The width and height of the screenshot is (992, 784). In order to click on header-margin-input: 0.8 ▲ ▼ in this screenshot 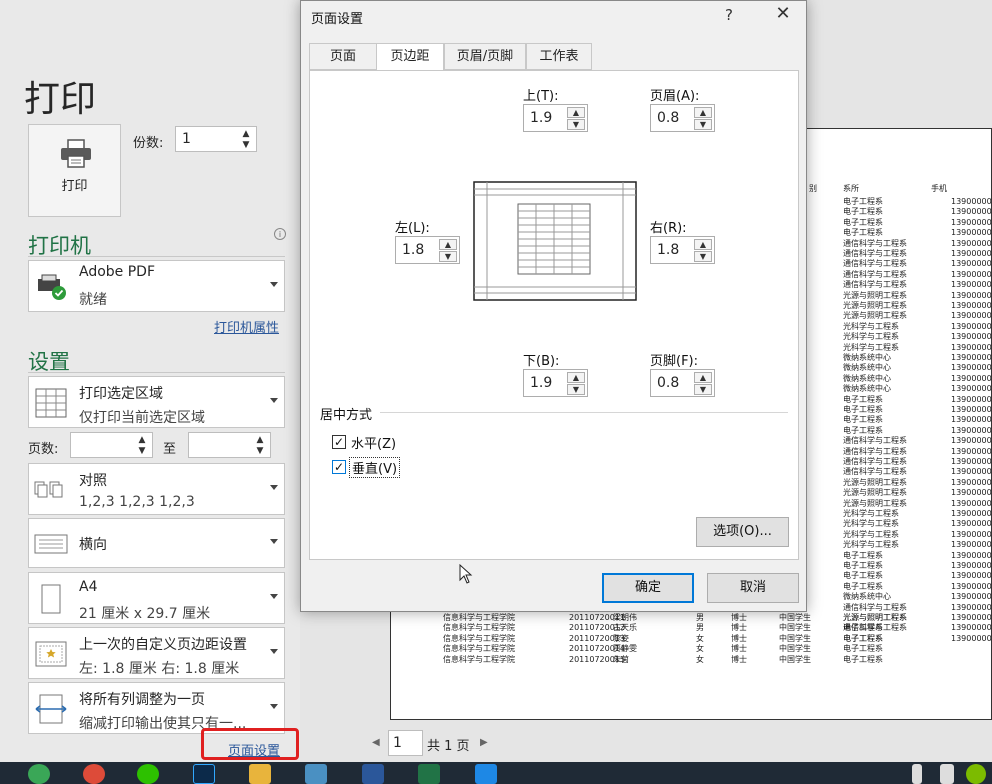, I will do `click(682, 118)`.